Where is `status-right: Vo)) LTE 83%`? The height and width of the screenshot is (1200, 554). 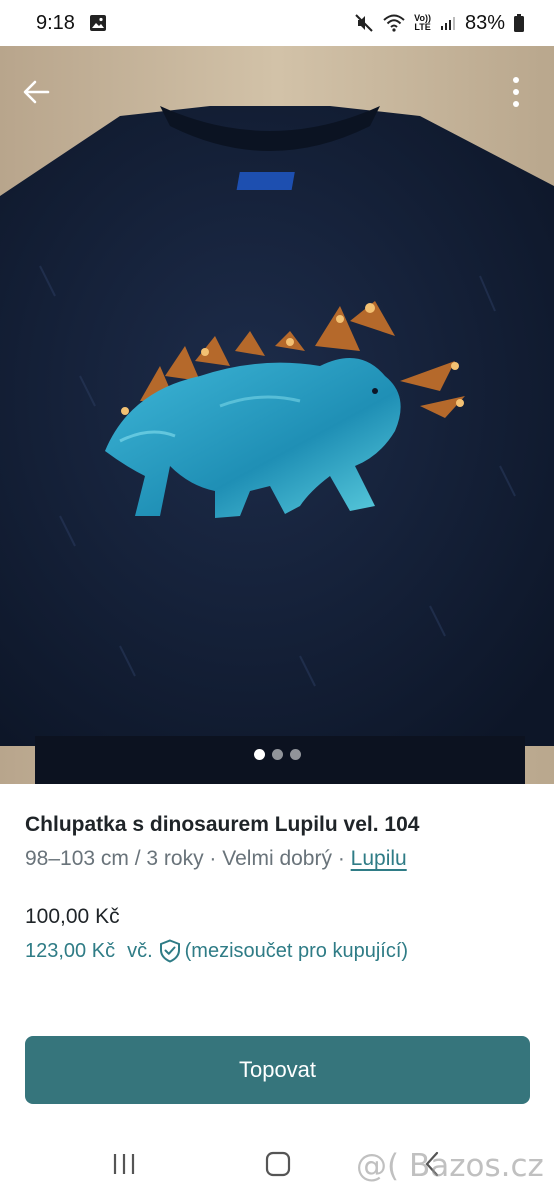
status-right: Vo)) LTE 83% is located at coordinates (439, 23).